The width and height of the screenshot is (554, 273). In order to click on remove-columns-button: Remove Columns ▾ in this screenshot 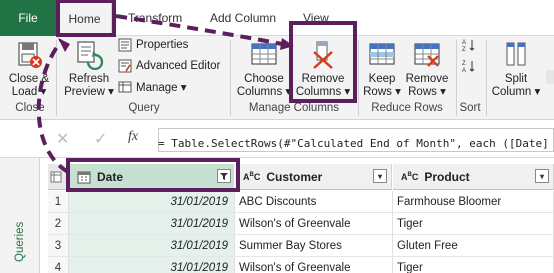, I will do `click(323, 69)`.